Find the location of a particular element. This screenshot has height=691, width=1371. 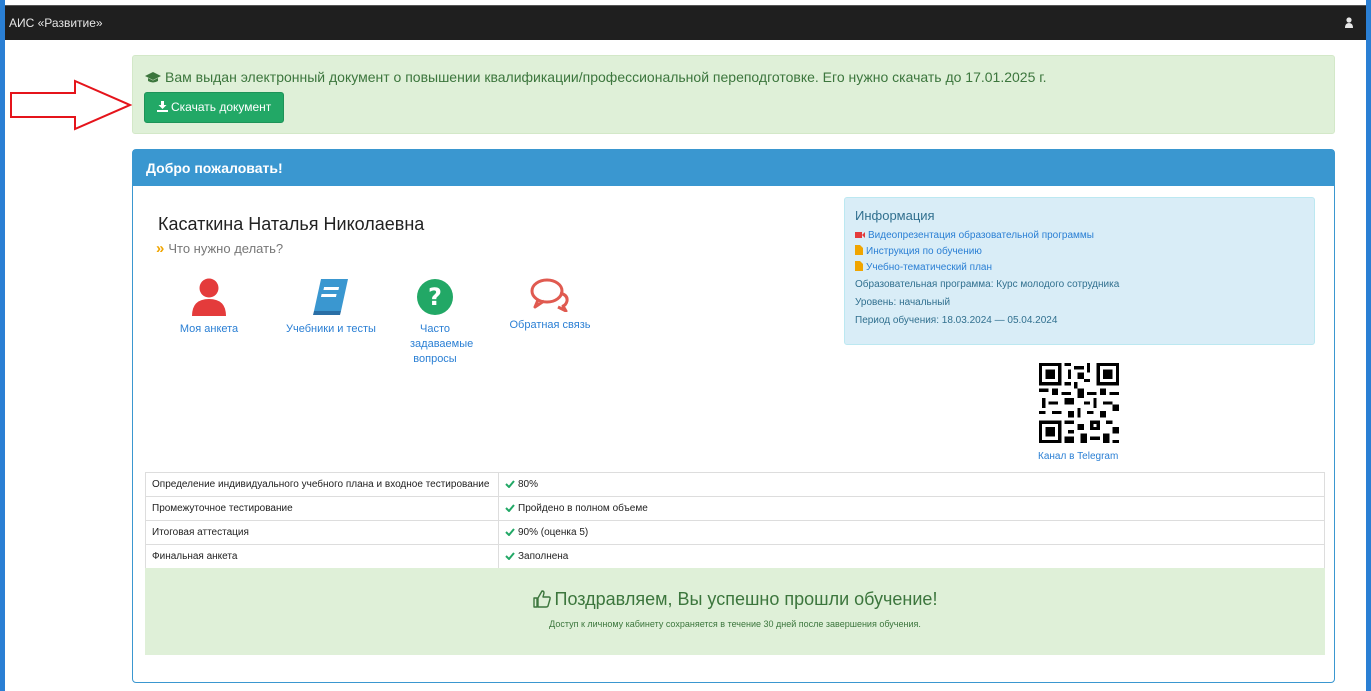

todo-marker: » is located at coordinates (160, 248).